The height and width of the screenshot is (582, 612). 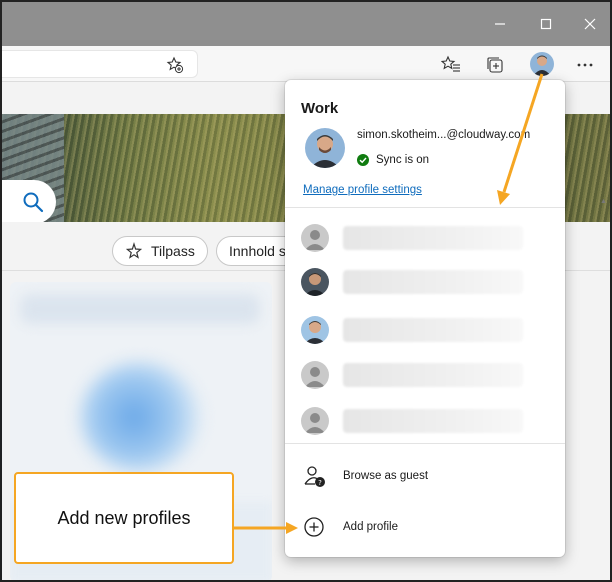 I want to click on favorites-icon, so click(x=450, y=63).